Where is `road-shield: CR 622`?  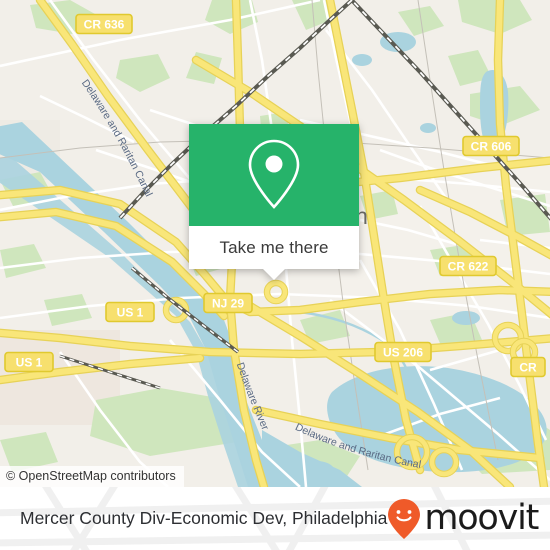 road-shield: CR 622 is located at coordinates (468, 266).